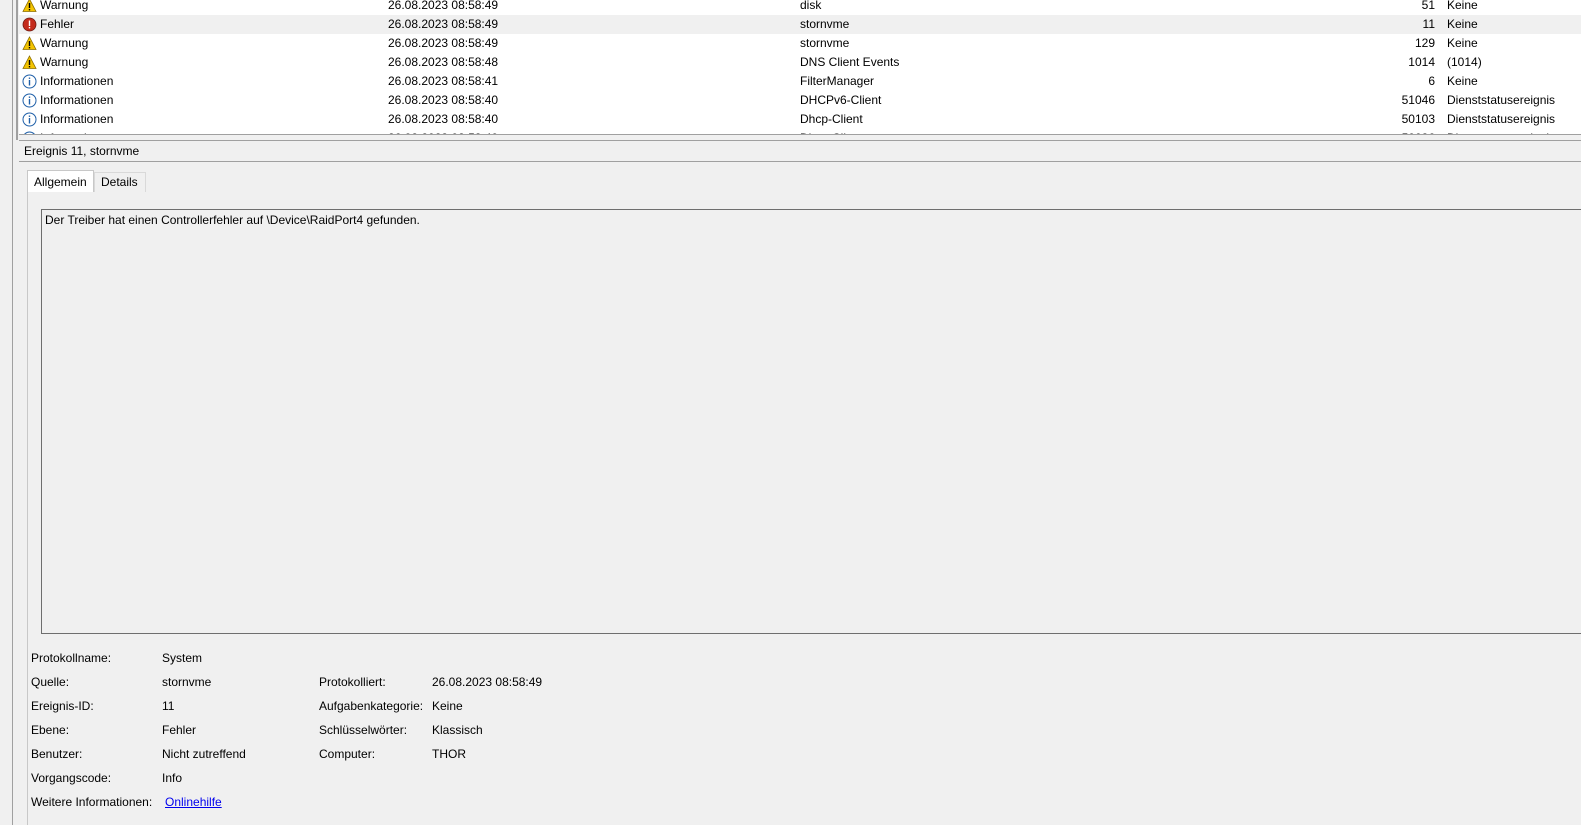 This screenshot has height=825, width=1581. I want to click on keywords-value: Klassisch, so click(457, 730).